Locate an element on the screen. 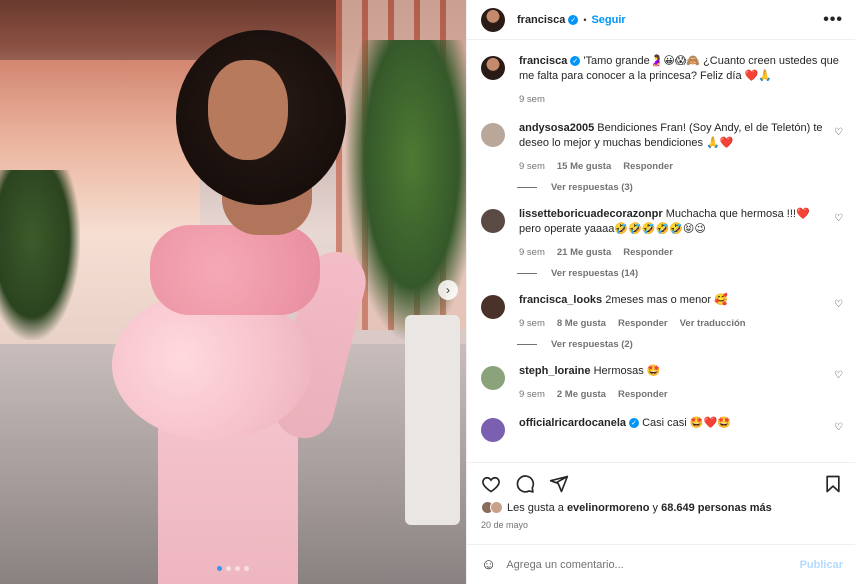 The width and height of the screenshot is (855, 584). comment-likes: 8 Me gusta is located at coordinates (581, 323).